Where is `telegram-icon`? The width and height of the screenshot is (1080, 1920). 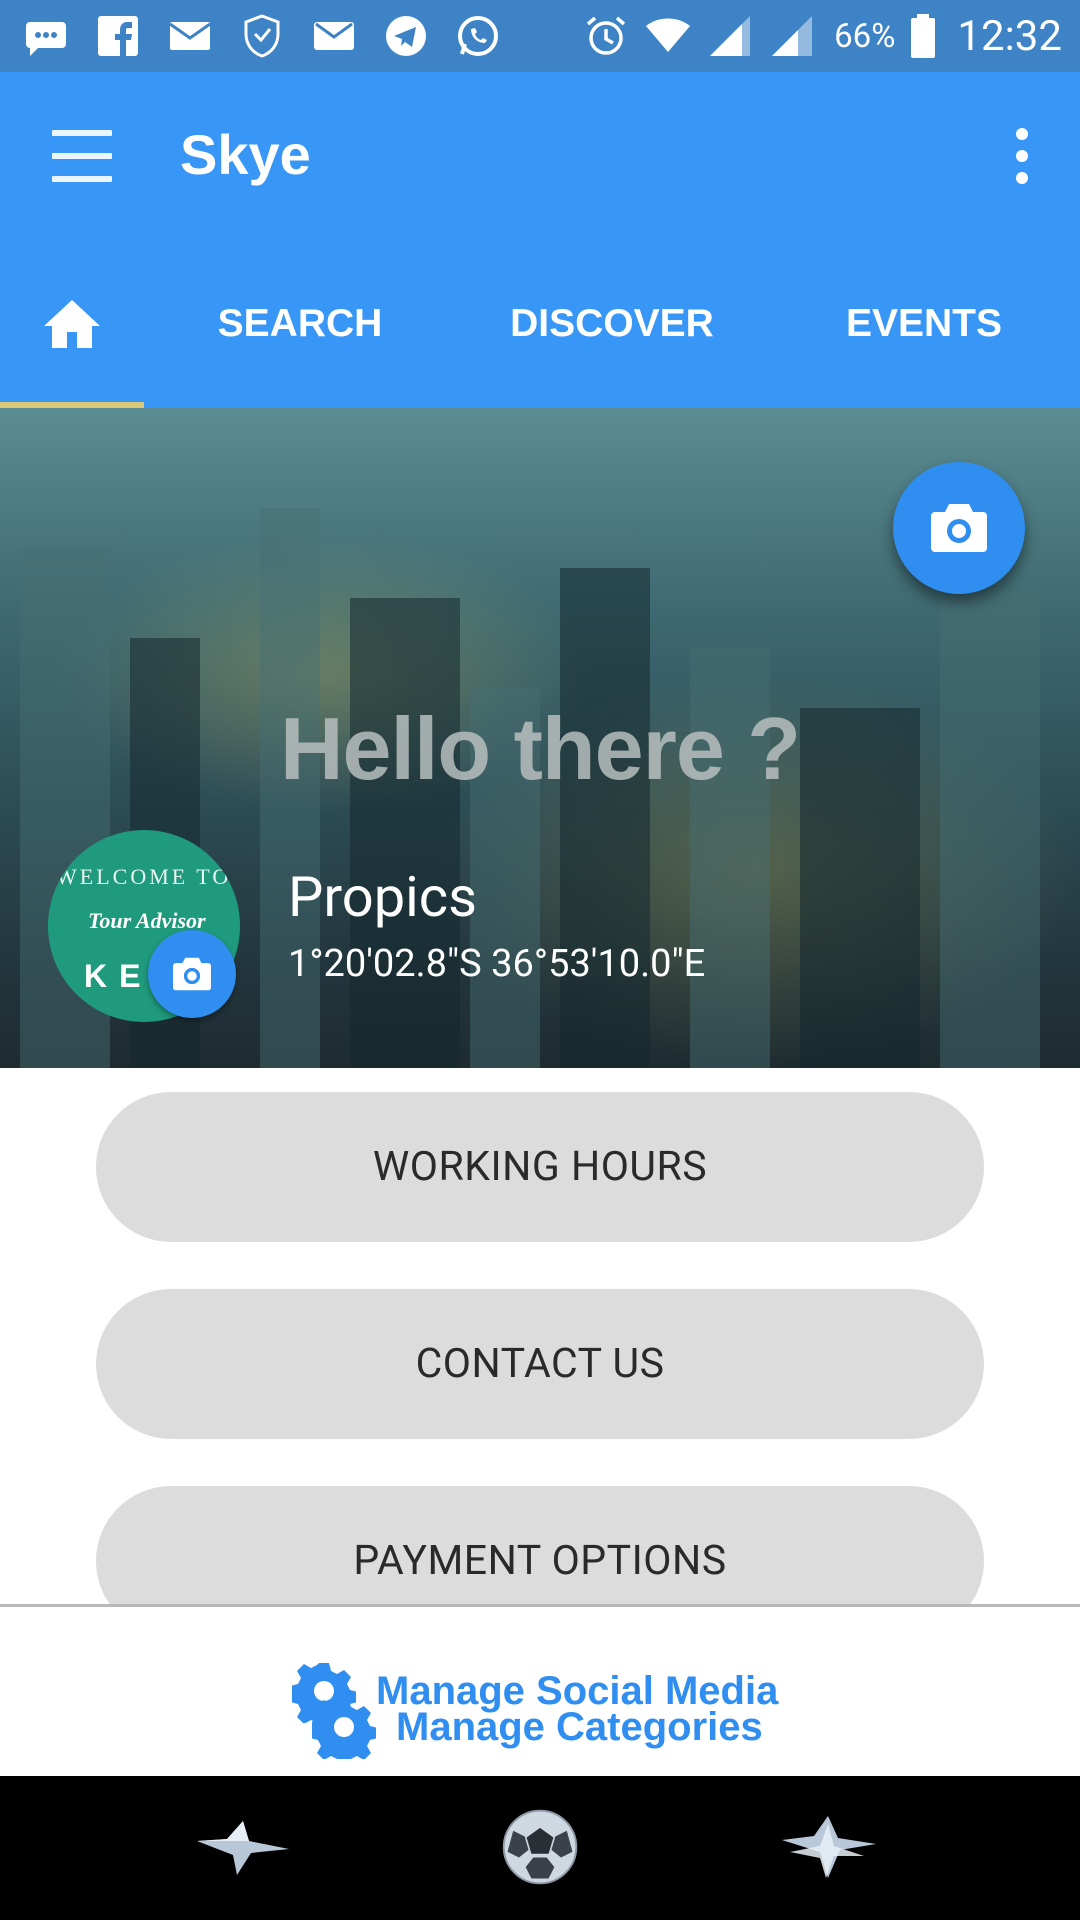
telegram-icon is located at coordinates (406, 36).